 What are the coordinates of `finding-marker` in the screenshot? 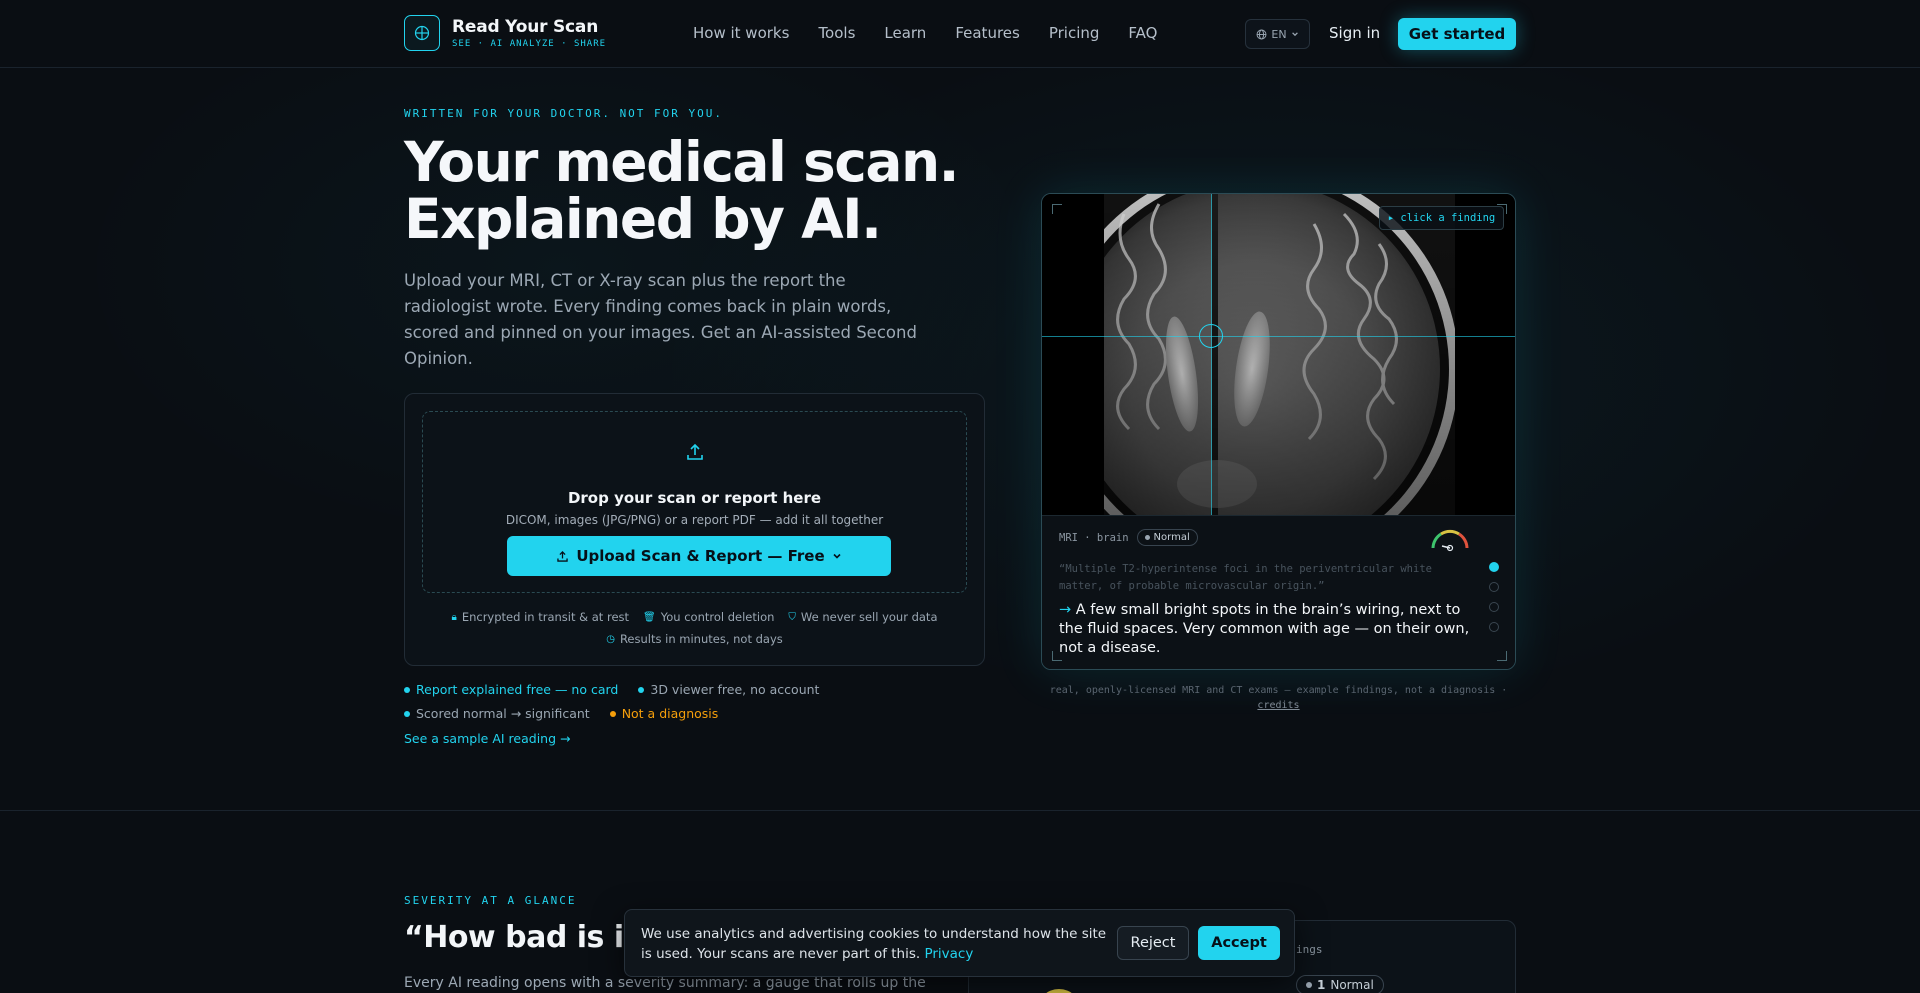 It's located at (1211, 336).